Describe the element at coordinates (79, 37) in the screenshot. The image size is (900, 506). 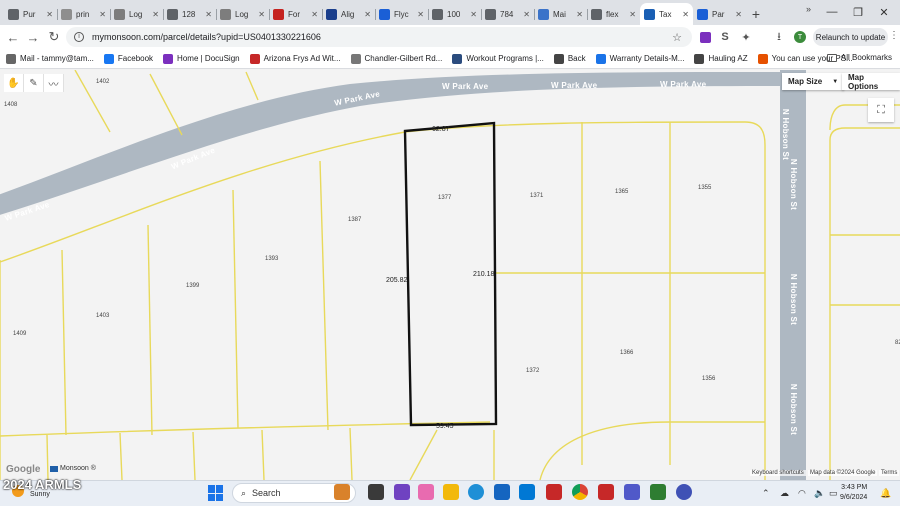
I see `site-info-icon: i` at that location.